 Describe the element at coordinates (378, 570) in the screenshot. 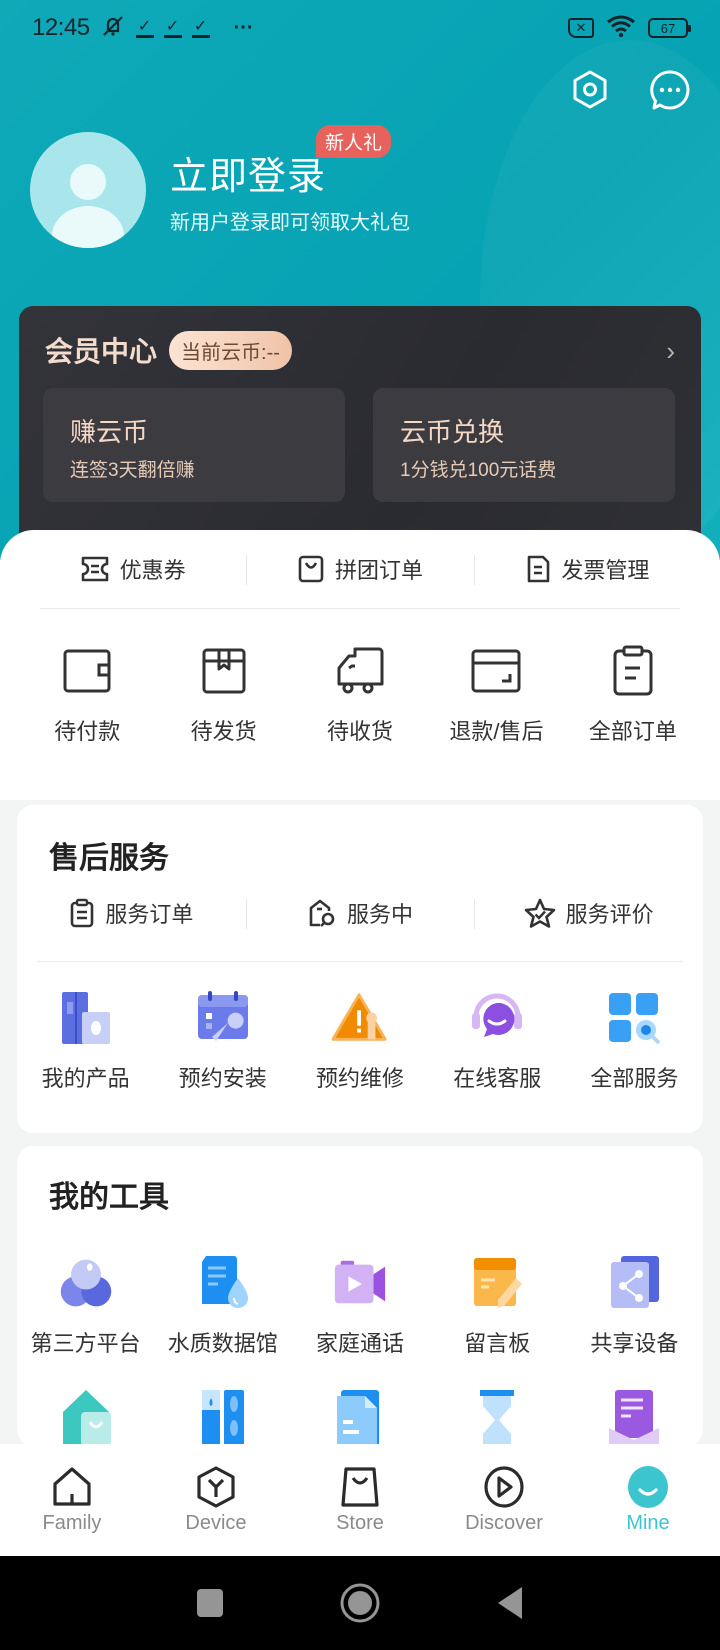

I see `quick-label: 拼团订单` at that location.